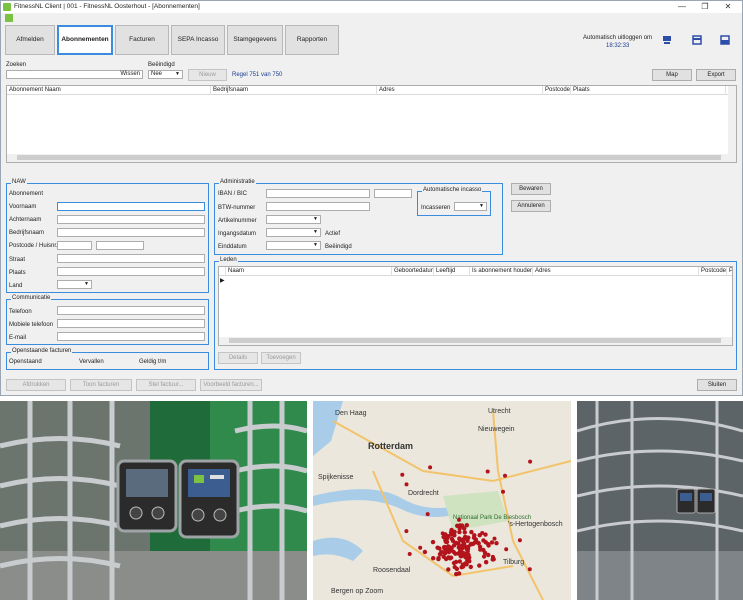 The image size is (743, 600). What do you see at coordinates (255, 40) in the screenshot?
I see `tab-stamgegevens: Stamgegevens` at bounding box center [255, 40].